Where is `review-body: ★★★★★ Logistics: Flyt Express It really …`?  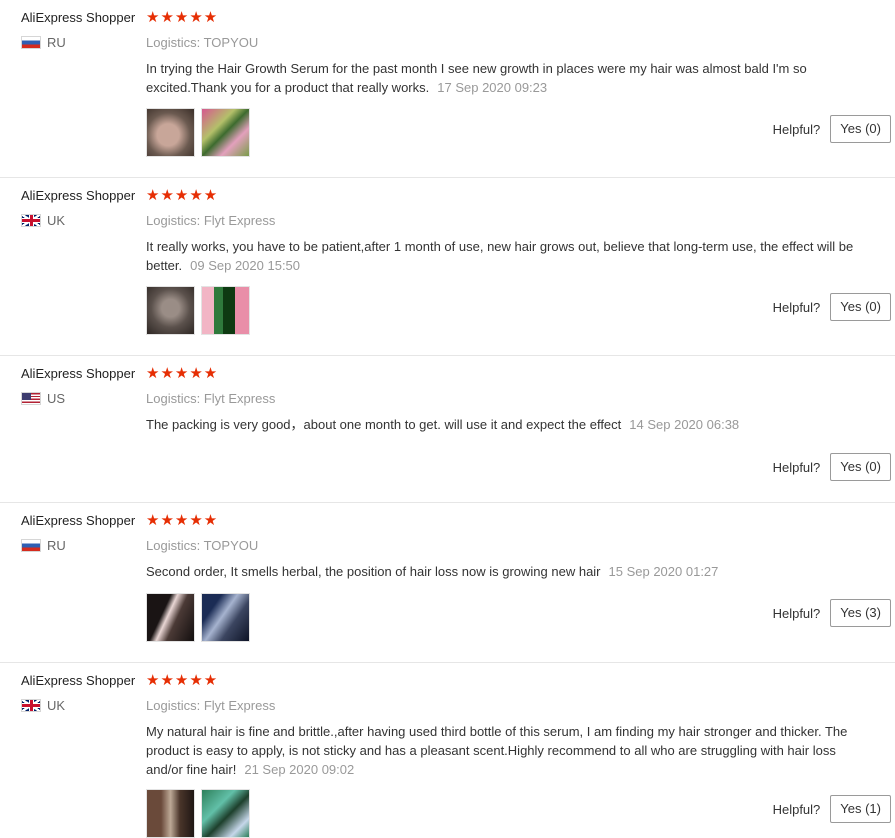
review-body: ★★★★★ Logistics: Flyt Express It really … is located at coordinates (501, 231).